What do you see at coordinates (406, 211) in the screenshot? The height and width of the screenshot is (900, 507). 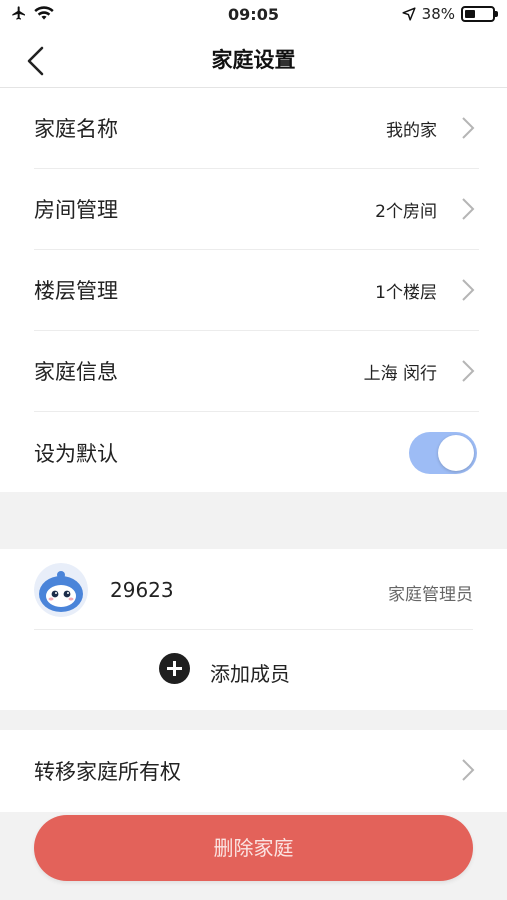 I see `setting-value: 2个房间` at bounding box center [406, 211].